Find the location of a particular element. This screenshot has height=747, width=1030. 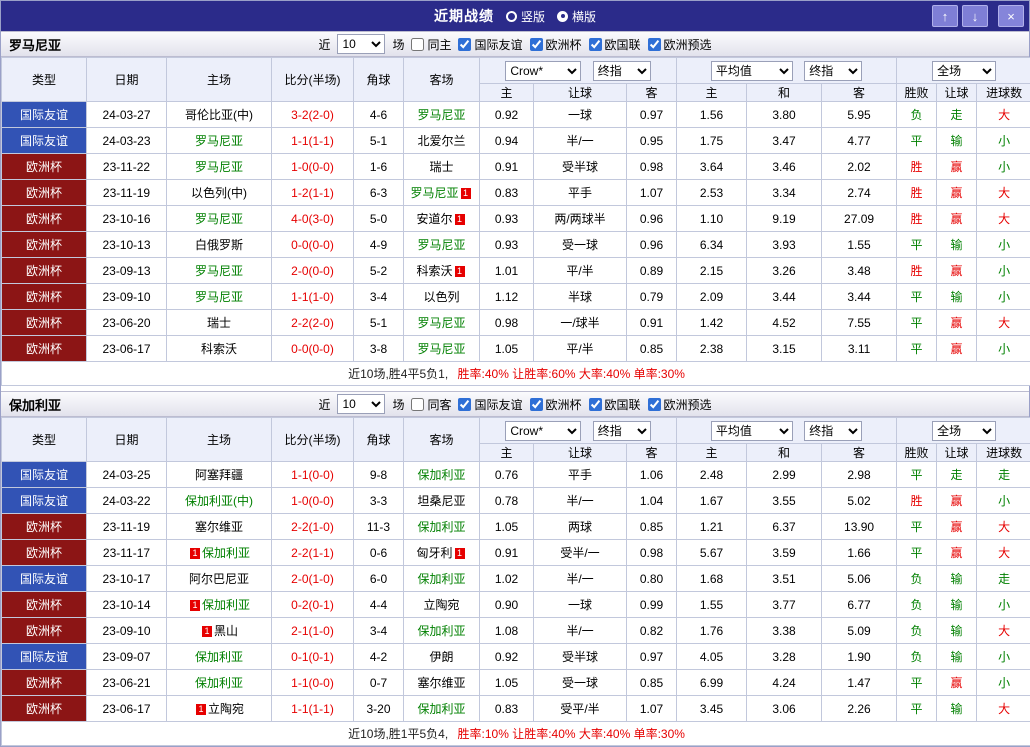

ah-line: 一球 is located at coordinates (580, 115).